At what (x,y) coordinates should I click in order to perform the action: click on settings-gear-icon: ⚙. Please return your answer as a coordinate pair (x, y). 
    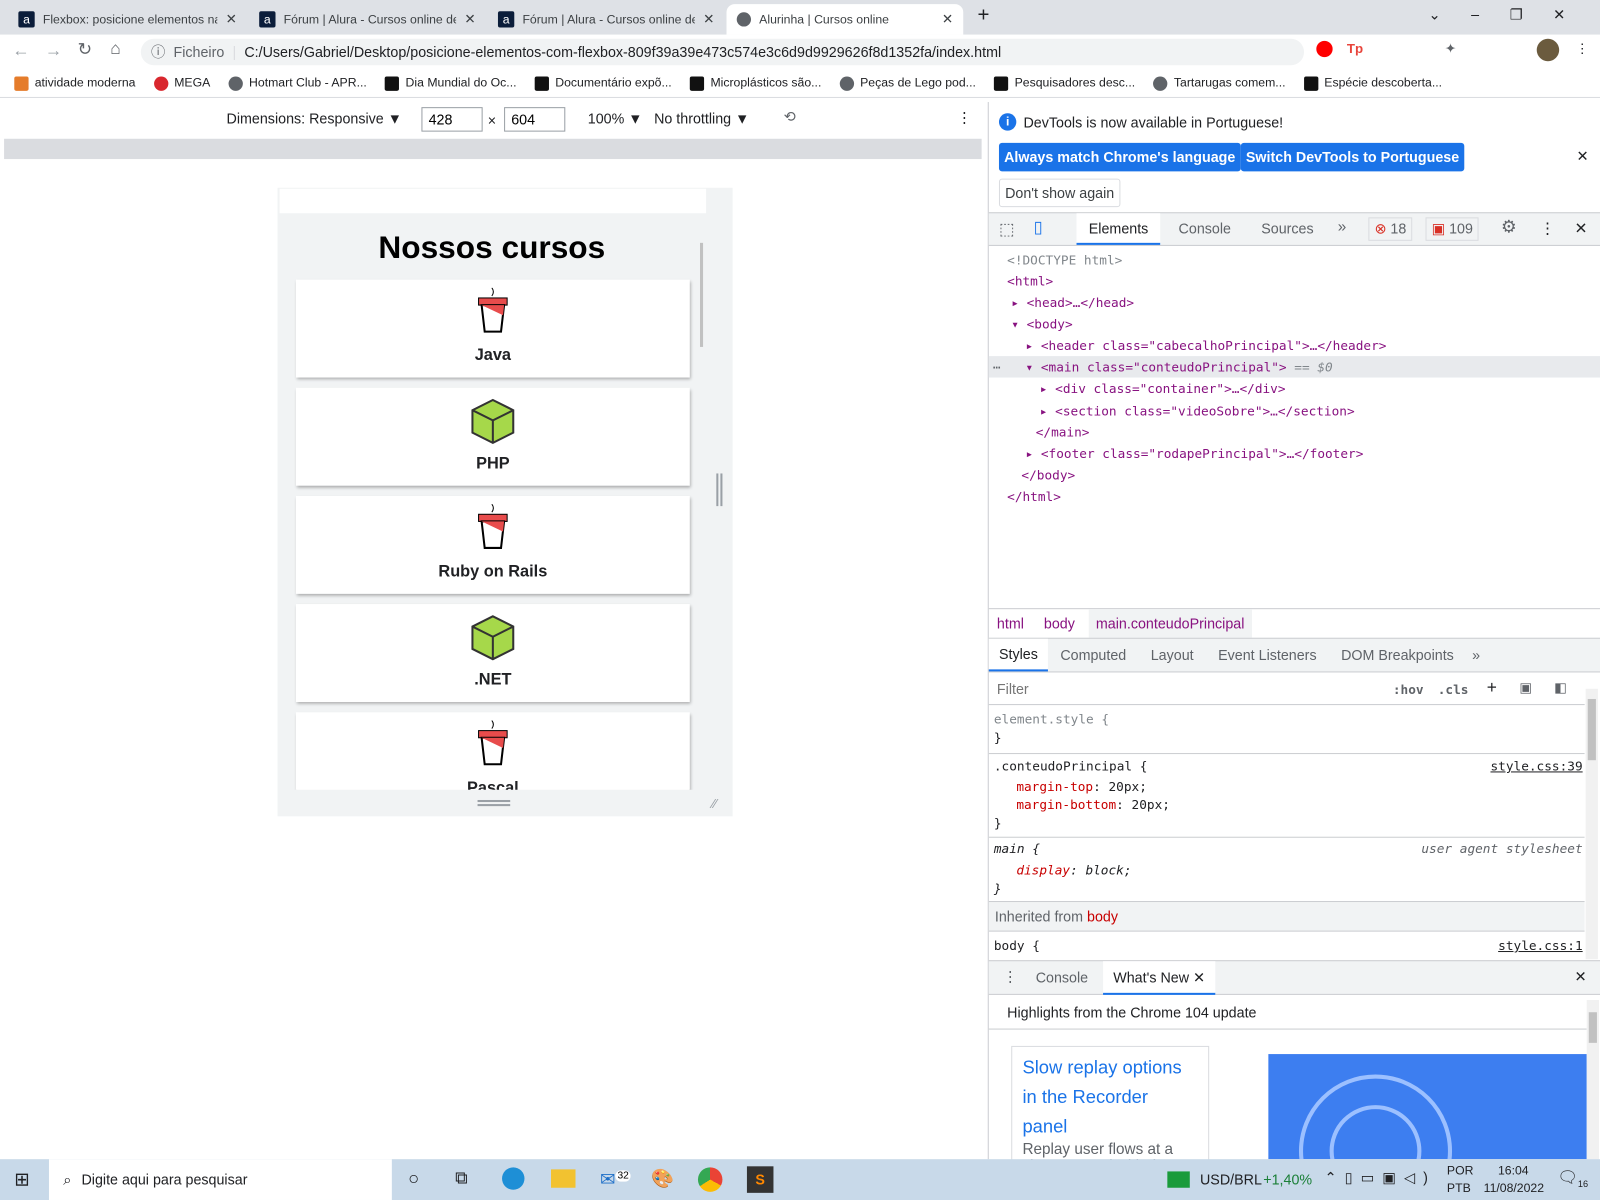
    Looking at the image, I should click on (1509, 227).